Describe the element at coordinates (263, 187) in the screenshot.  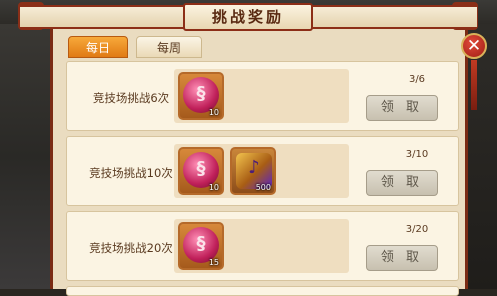
I see `reward-quantity: 500` at that location.